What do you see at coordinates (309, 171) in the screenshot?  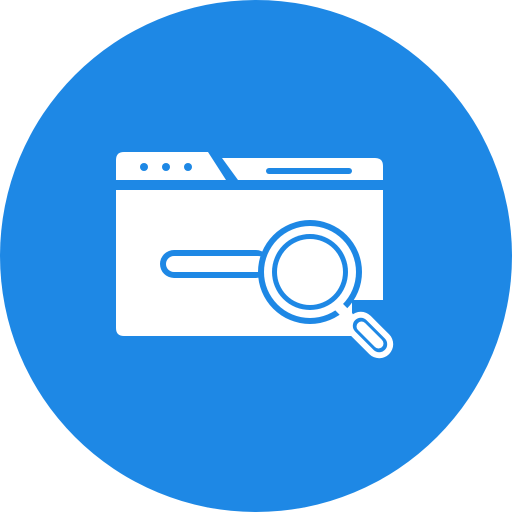 I see `address-bar-line` at bounding box center [309, 171].